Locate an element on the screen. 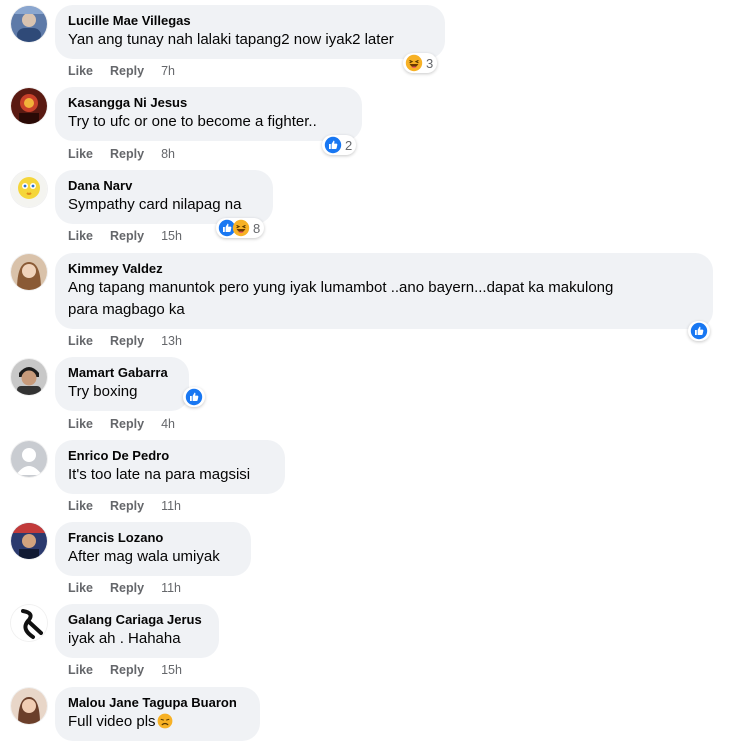  comment-bubble: Mamart Gabarra Try boxing is located at coordinates (122, 384).